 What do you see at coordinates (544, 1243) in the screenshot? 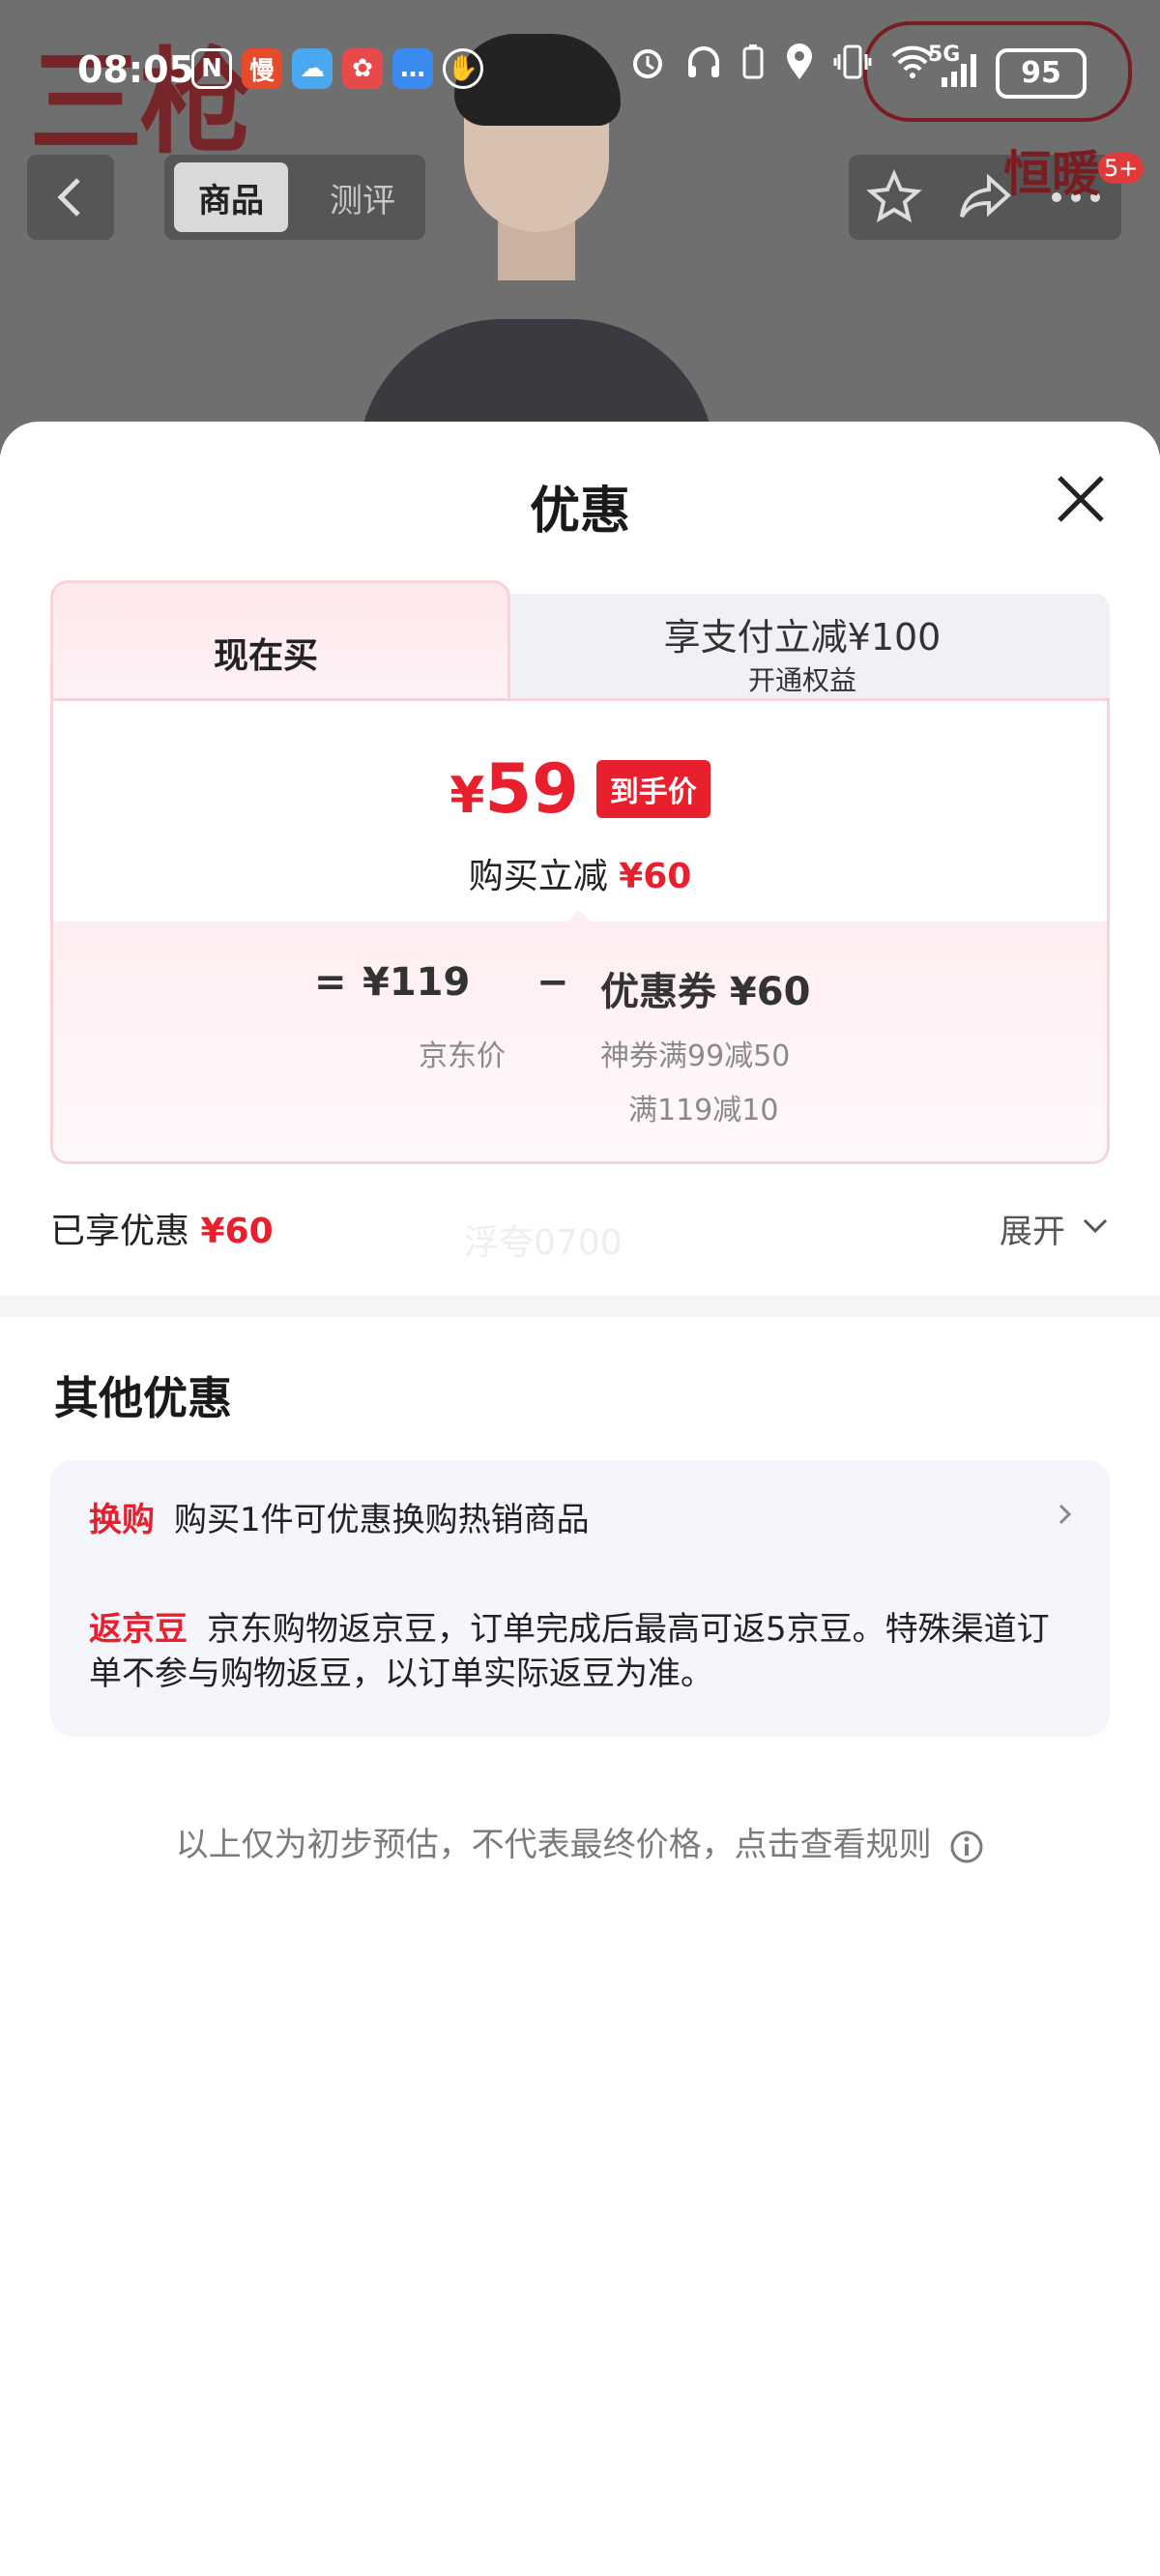
I see `watermark: 浮夸0700` at bounding box center [544, 1243].